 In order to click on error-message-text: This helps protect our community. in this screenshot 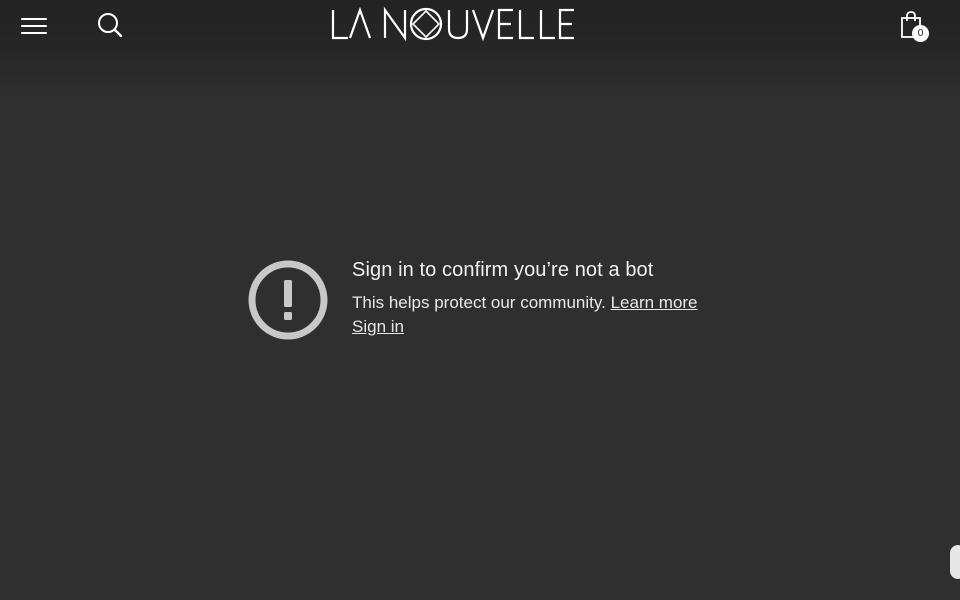, I will do `click(479, 302)`.